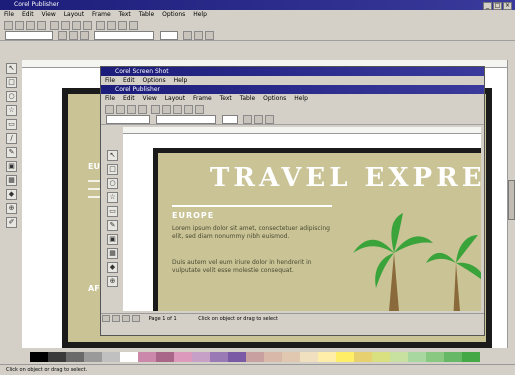 The height and width of the screenshot is (375, 515). What do you see at coordinates (30, 25) in the screenshot?
I see `save-icon` at bounding box center [30, 25].